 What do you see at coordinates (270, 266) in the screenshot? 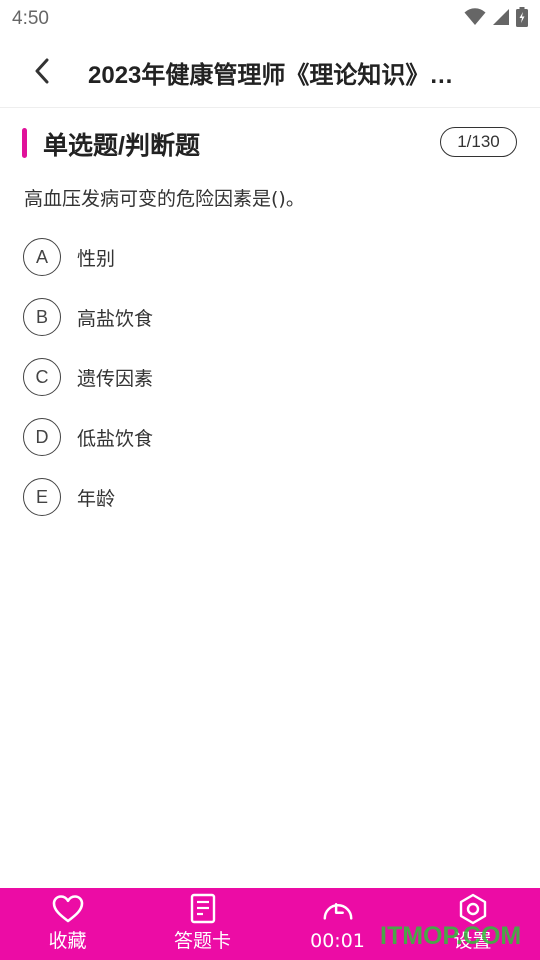
I see `option-a: A 性别` at bounding box center [270, 266].